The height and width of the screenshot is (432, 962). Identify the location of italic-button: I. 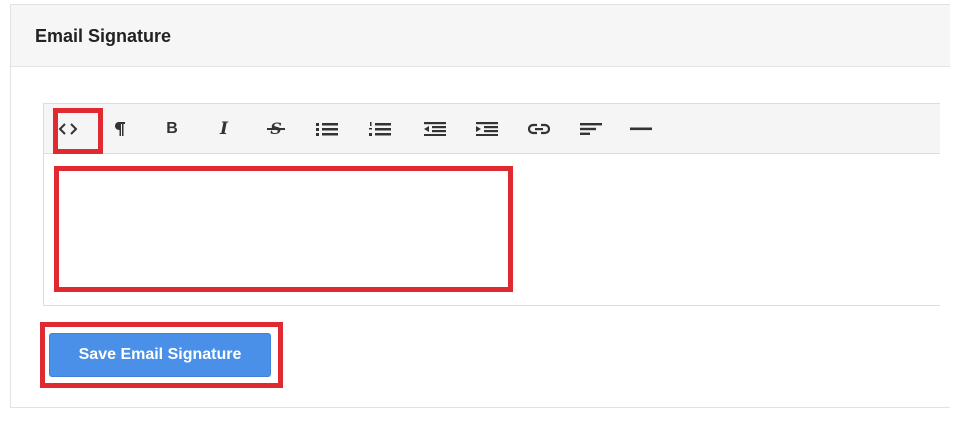
(224, 129).